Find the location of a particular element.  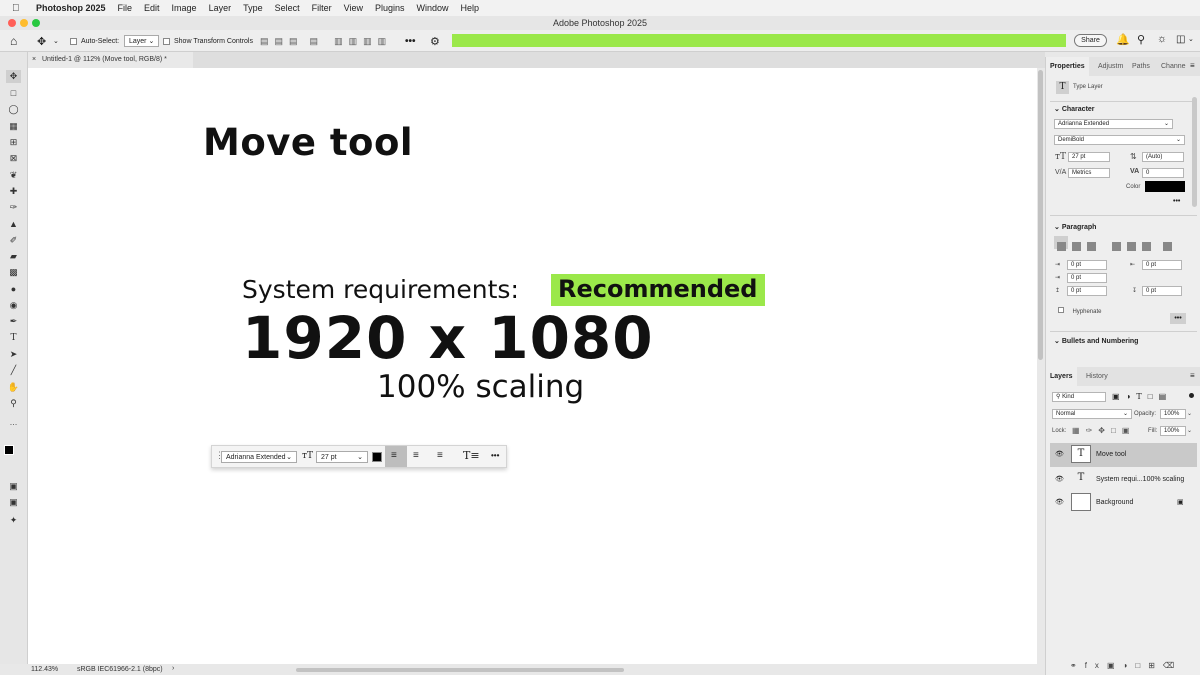

leading-field: (Auto) is located at coordinates (1163, 157).